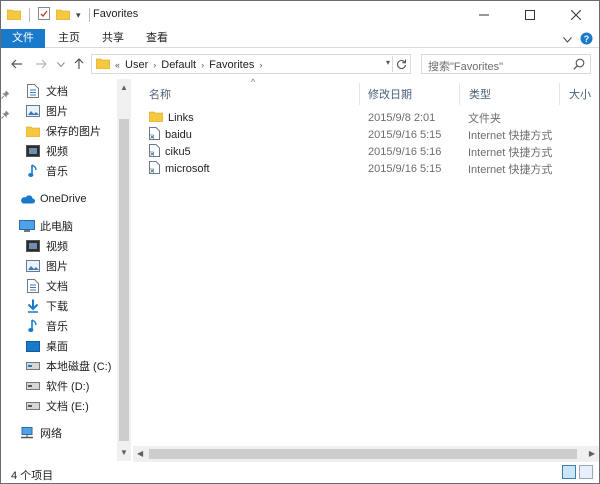  I want to click on nav-item-drive-c: 本地磁盘 (C:), so click(68, 366).